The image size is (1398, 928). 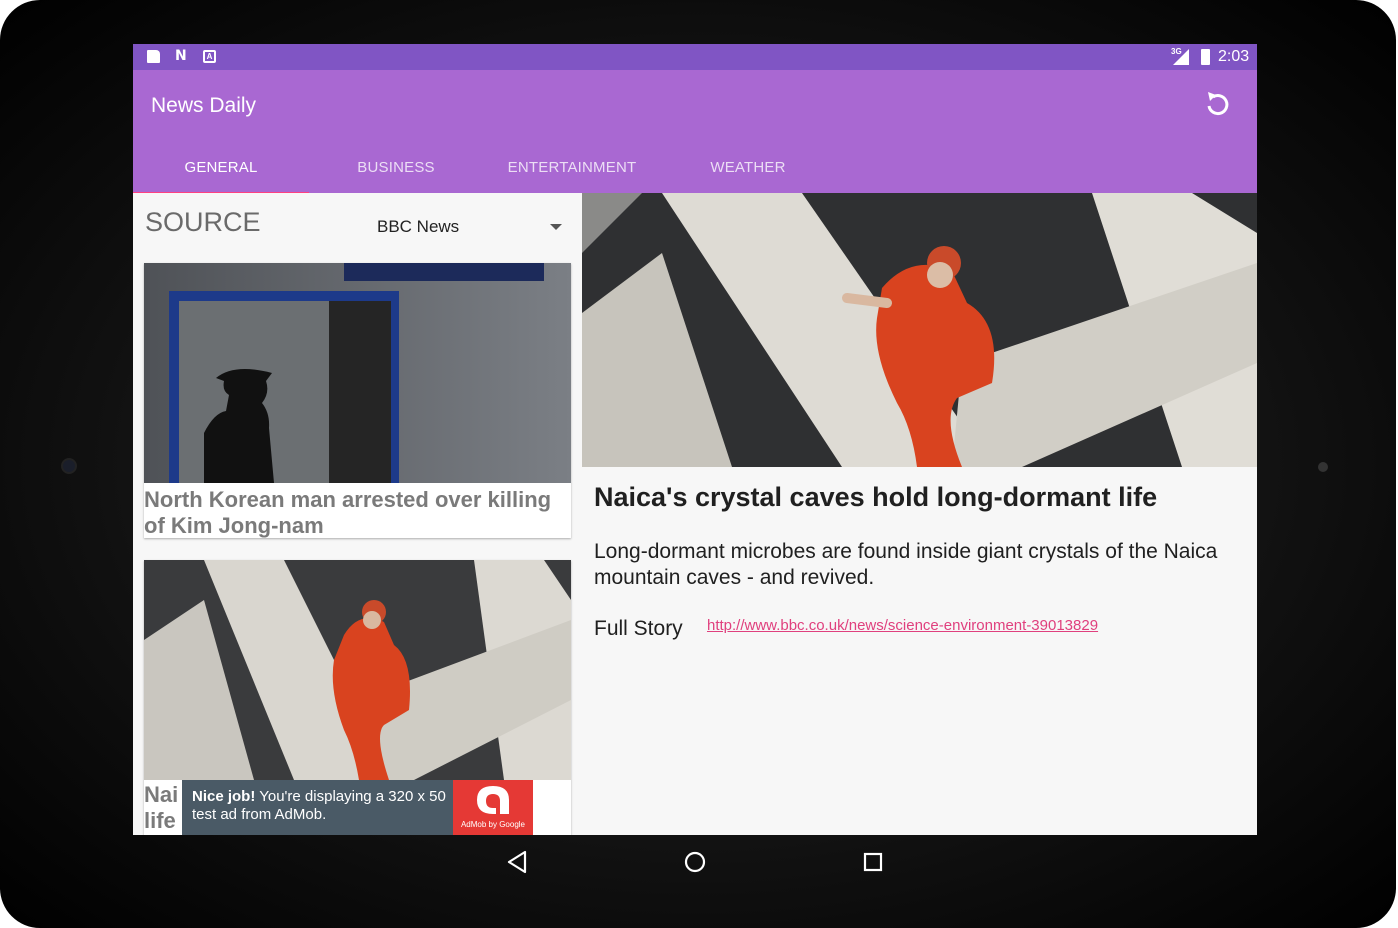 What do you see at coordinates (209, 56) in the screenshot?
I see `a-notification-icon: A` at bounding box center [209, 56].